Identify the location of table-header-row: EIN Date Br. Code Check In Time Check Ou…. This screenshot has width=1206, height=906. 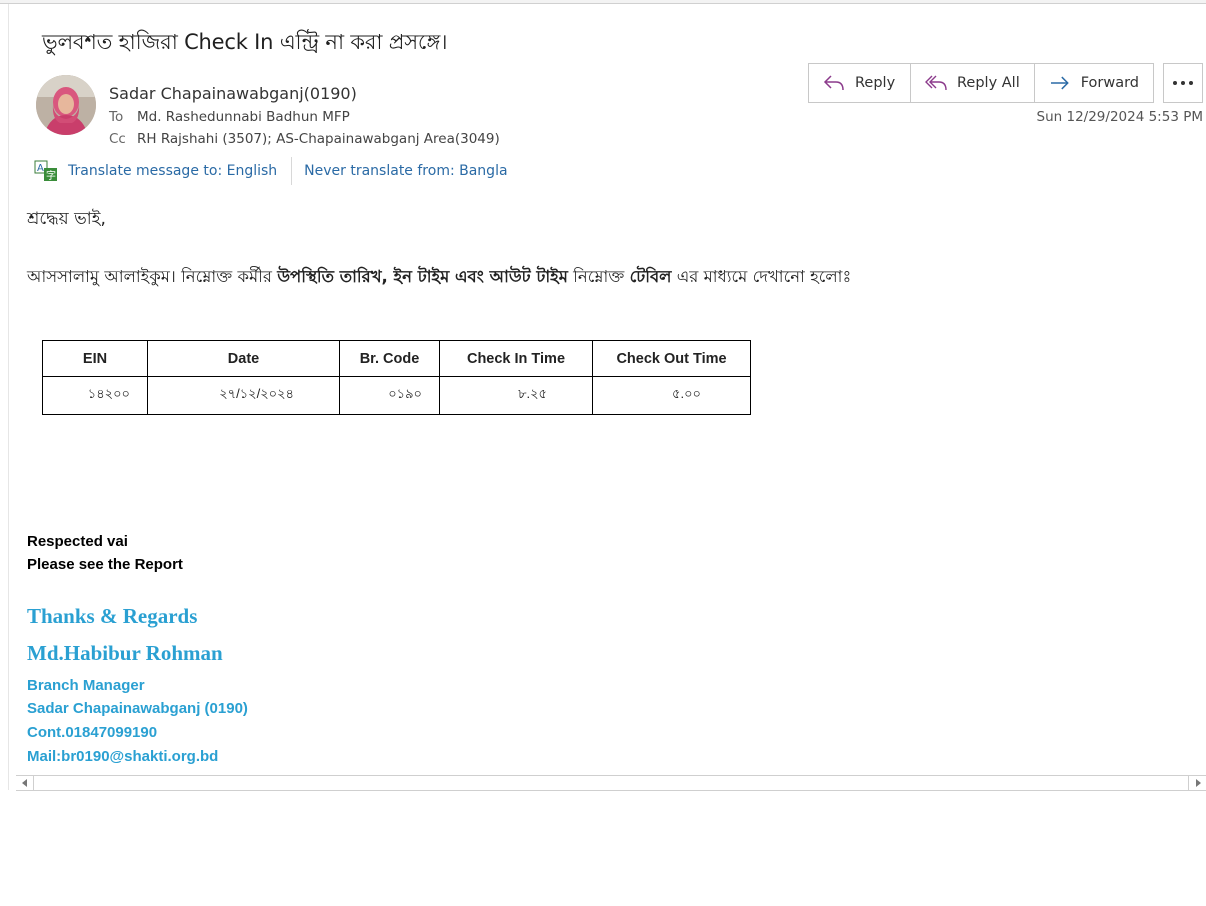
(396, 358).